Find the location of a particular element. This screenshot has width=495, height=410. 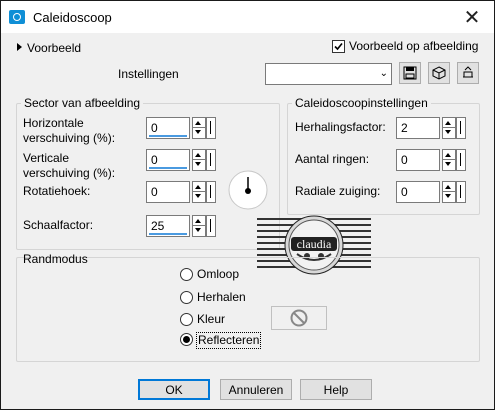

edge-option-wrap-label: Omloop is located at coordinates (218, 274).